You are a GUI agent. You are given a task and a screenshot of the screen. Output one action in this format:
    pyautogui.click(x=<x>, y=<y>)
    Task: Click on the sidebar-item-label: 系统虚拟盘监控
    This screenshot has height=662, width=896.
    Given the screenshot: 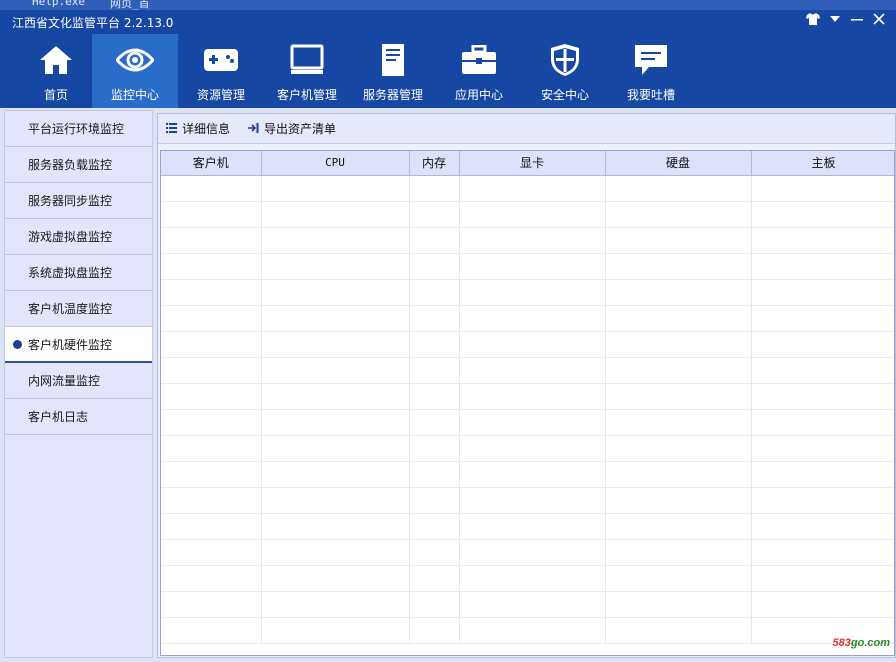 What is the action you would take?
    pyautogui.click(x=70, y=273)
    